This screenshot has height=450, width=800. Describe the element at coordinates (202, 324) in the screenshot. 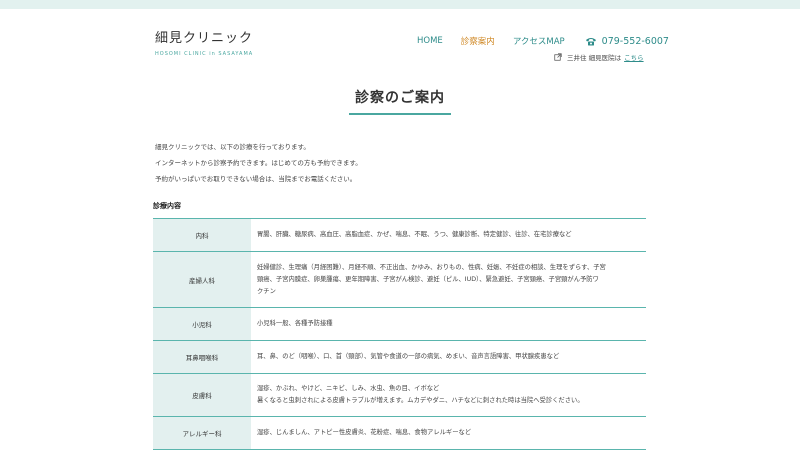

I see `department-name: 小児科` at that location.